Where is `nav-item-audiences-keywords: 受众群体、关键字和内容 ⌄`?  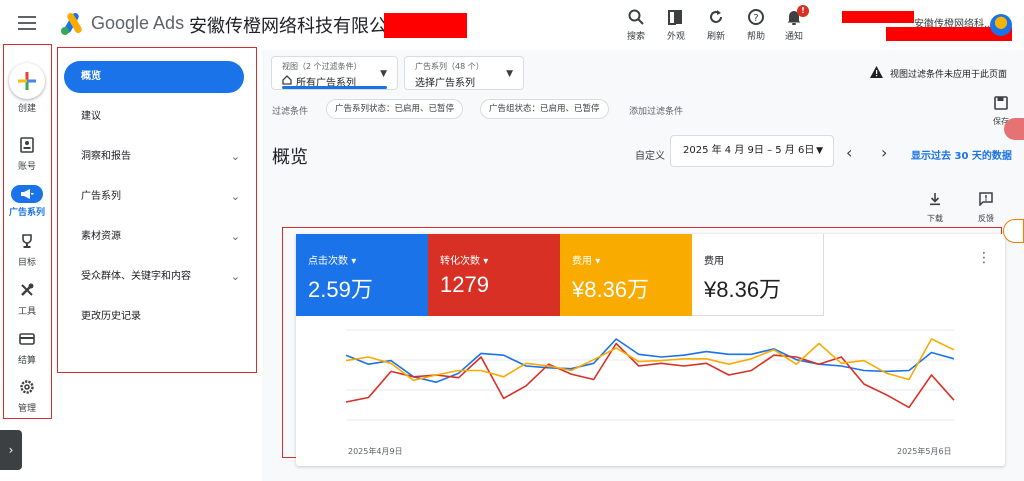
nav-item-audiences-keywords: 受众群体、关键字和内容 ⌄ is located at coordinates (154, 277).